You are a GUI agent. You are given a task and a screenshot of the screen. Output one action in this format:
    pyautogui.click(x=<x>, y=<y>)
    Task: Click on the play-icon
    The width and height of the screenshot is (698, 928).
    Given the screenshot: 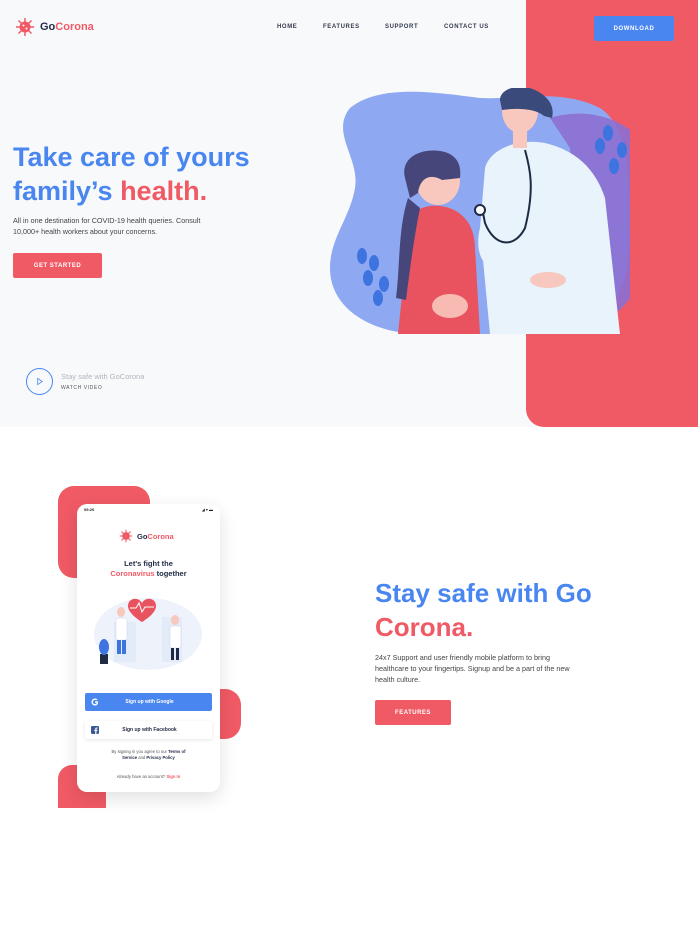 What is the action you would take?
    pyautogui.click(x=40, y=381)
    